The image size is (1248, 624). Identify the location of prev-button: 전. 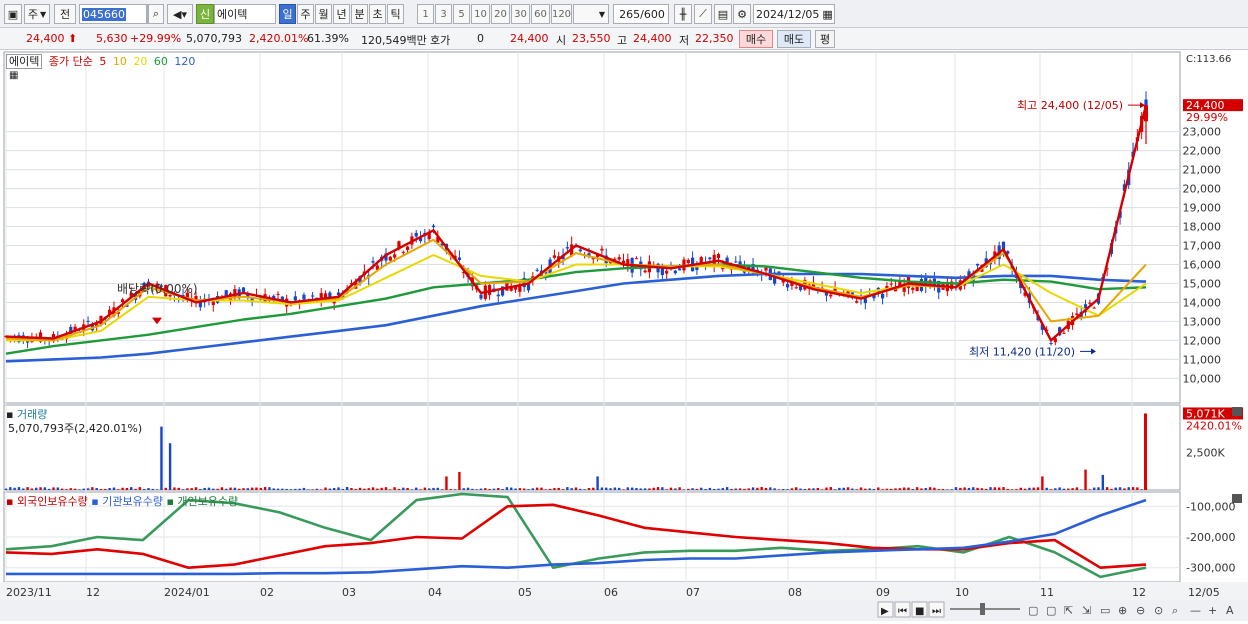
(65, 14).